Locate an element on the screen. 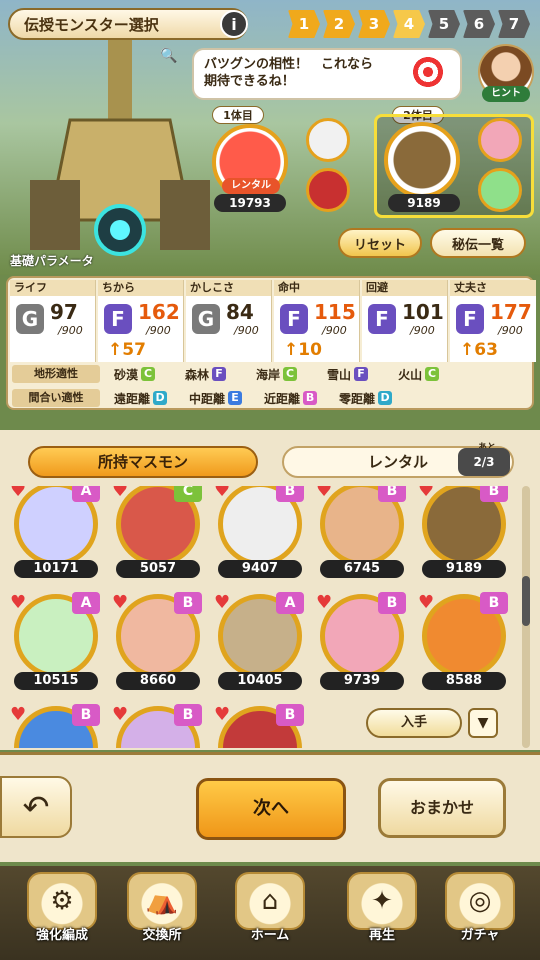  range-name: 近距離 is located at coordinates (282, 398).